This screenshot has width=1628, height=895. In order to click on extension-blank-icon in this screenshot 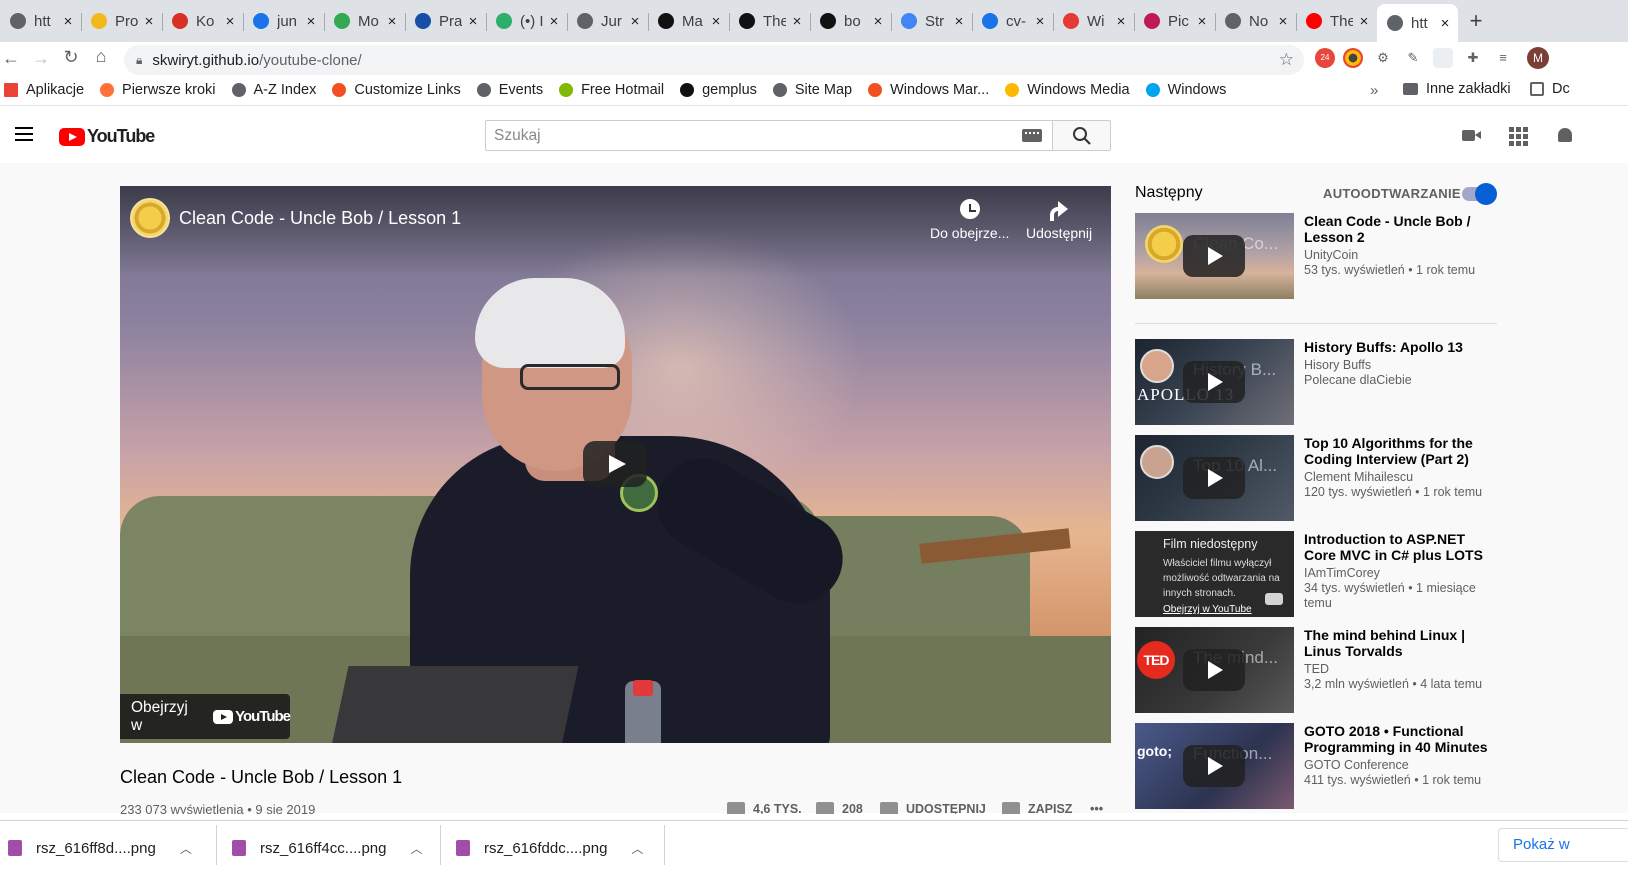, I will do `click(1443, 58)`.